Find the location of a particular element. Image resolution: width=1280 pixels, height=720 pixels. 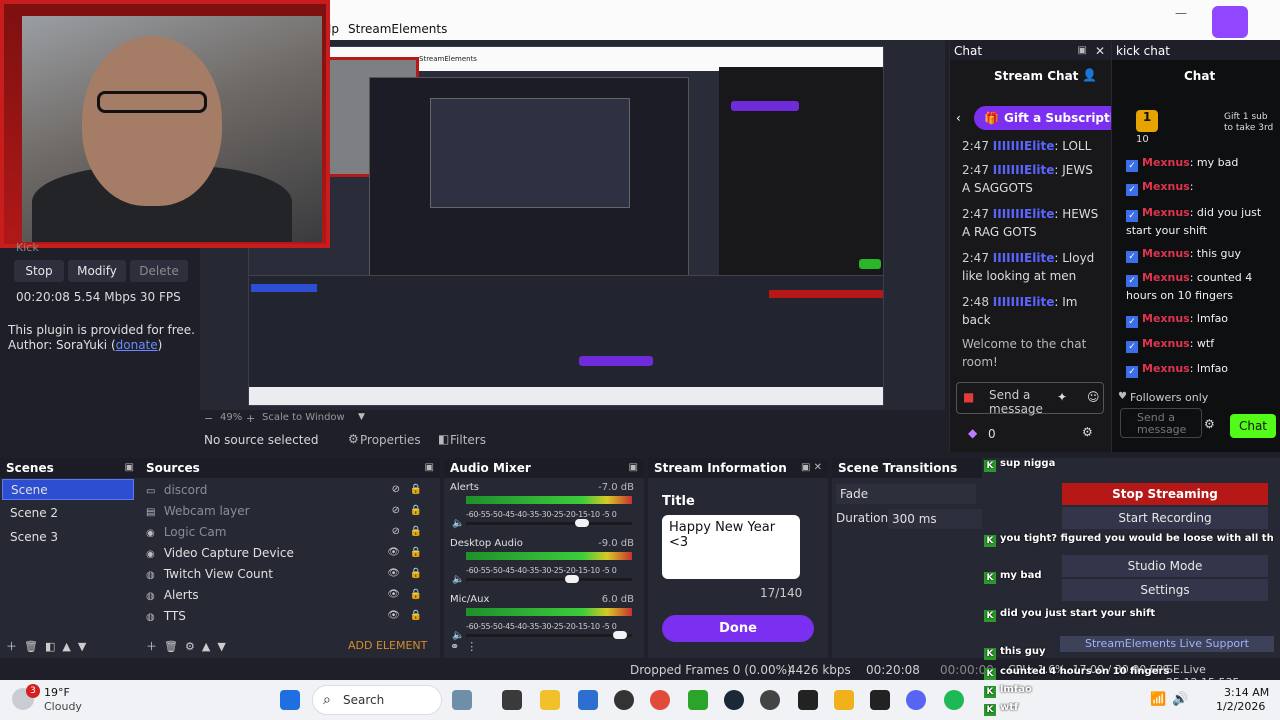

sparkle-icon: ✦ is located at coordinates (1062, 397).